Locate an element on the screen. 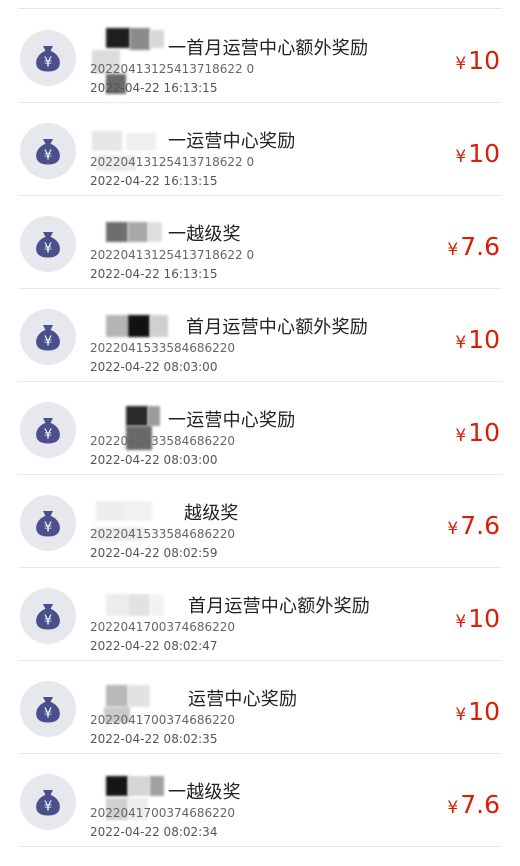  record-time: 2022-04-22 08:02:47 is located at coordinates (154, 646).